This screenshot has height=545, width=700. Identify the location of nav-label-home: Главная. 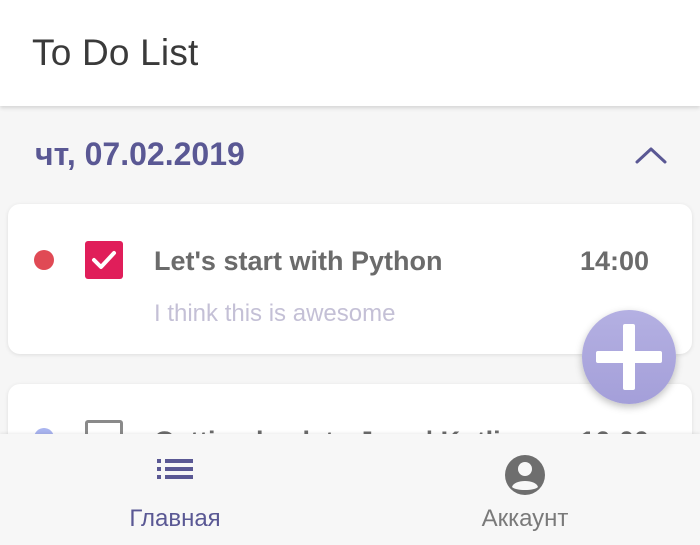
(175, 518).